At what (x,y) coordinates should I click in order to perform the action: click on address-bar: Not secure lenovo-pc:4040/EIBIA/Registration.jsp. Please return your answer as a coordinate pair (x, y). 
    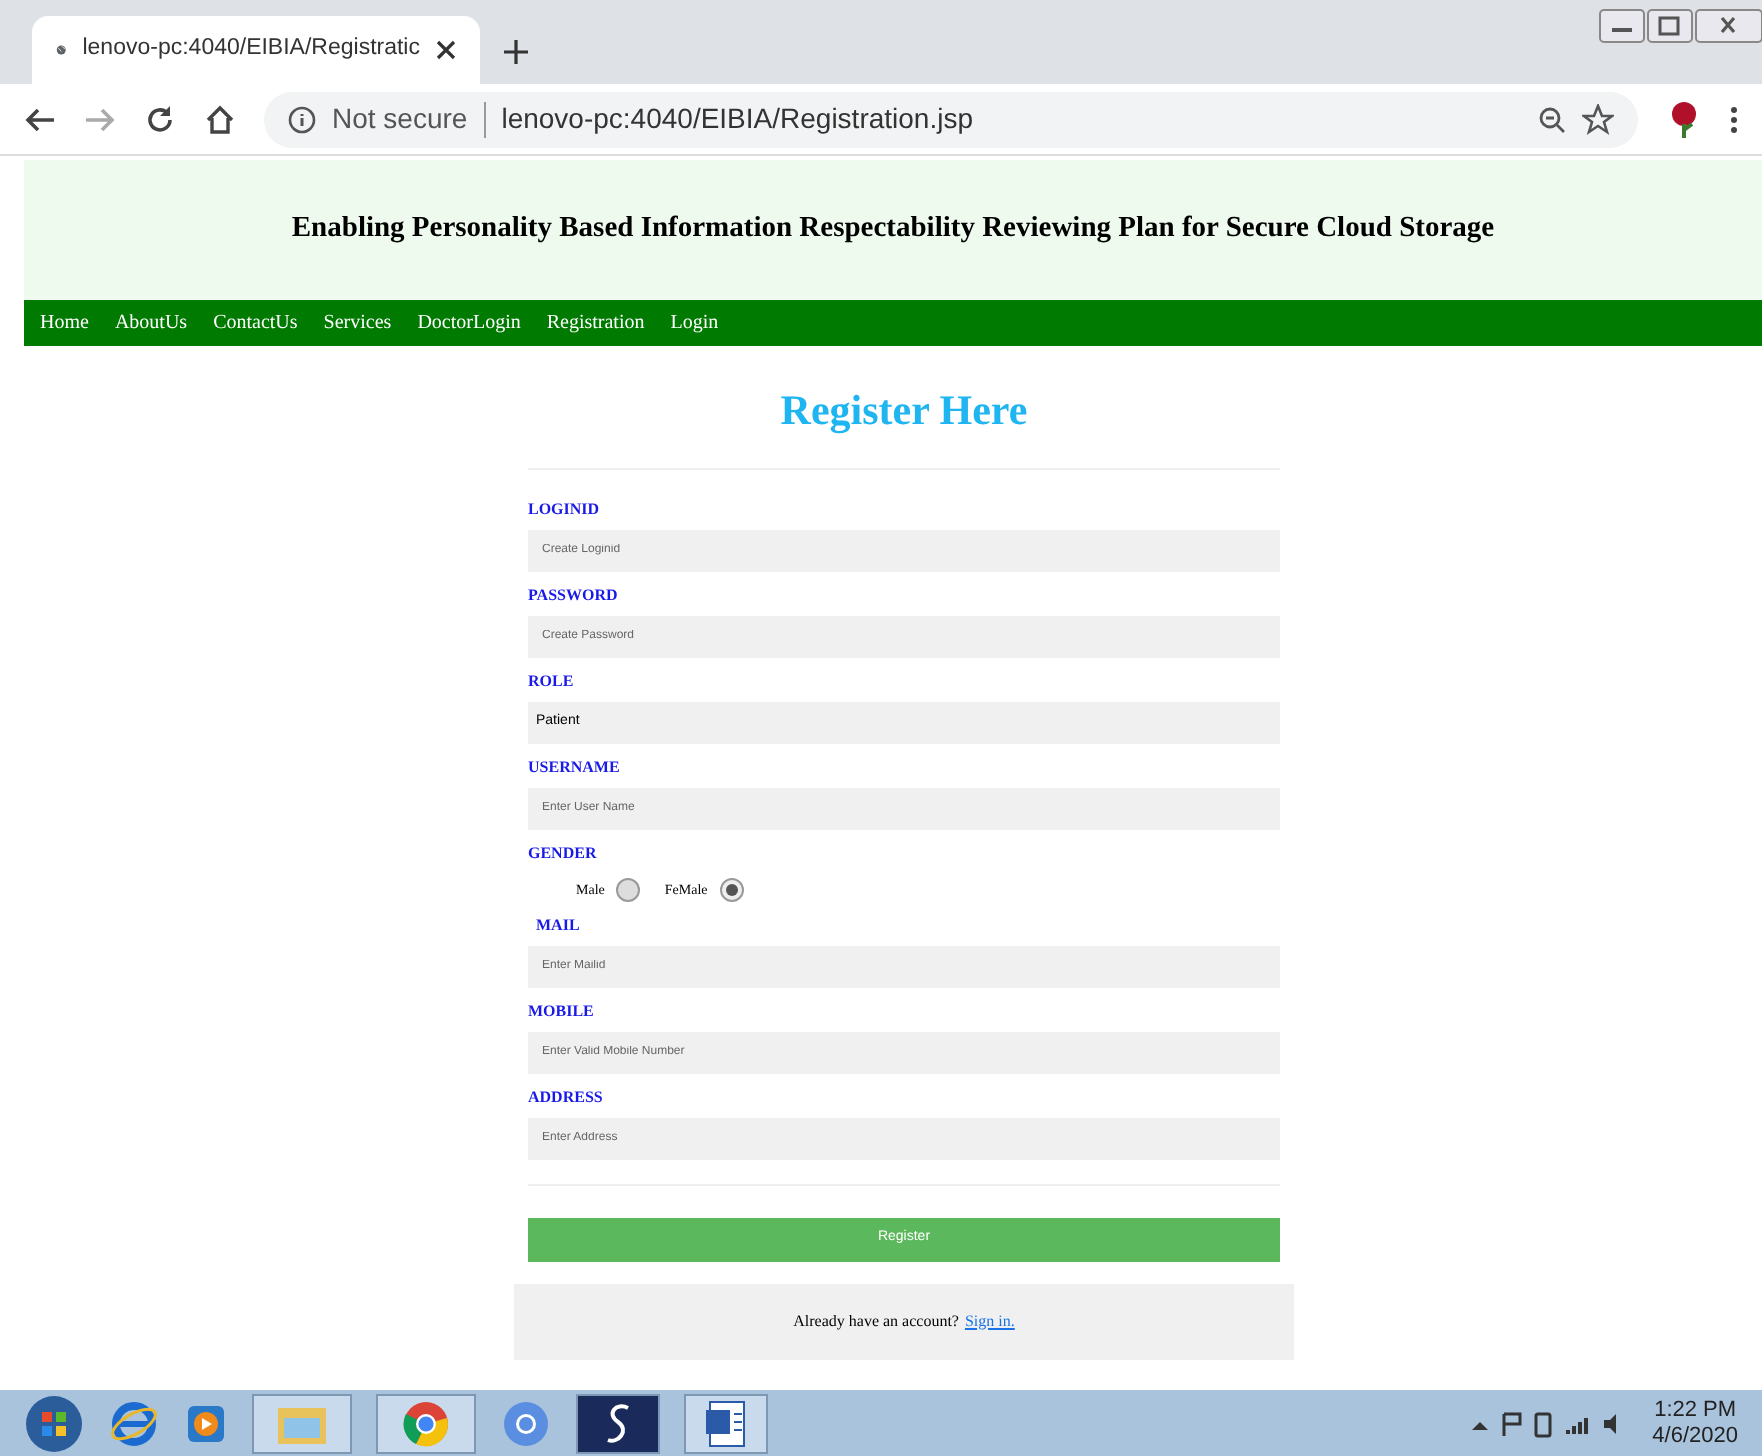
    Looking at the image, I should click on (951, 119).